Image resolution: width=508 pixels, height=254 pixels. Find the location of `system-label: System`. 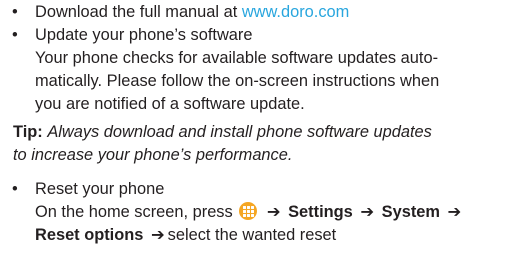

system-label: System is located at coordinates (410, 212).